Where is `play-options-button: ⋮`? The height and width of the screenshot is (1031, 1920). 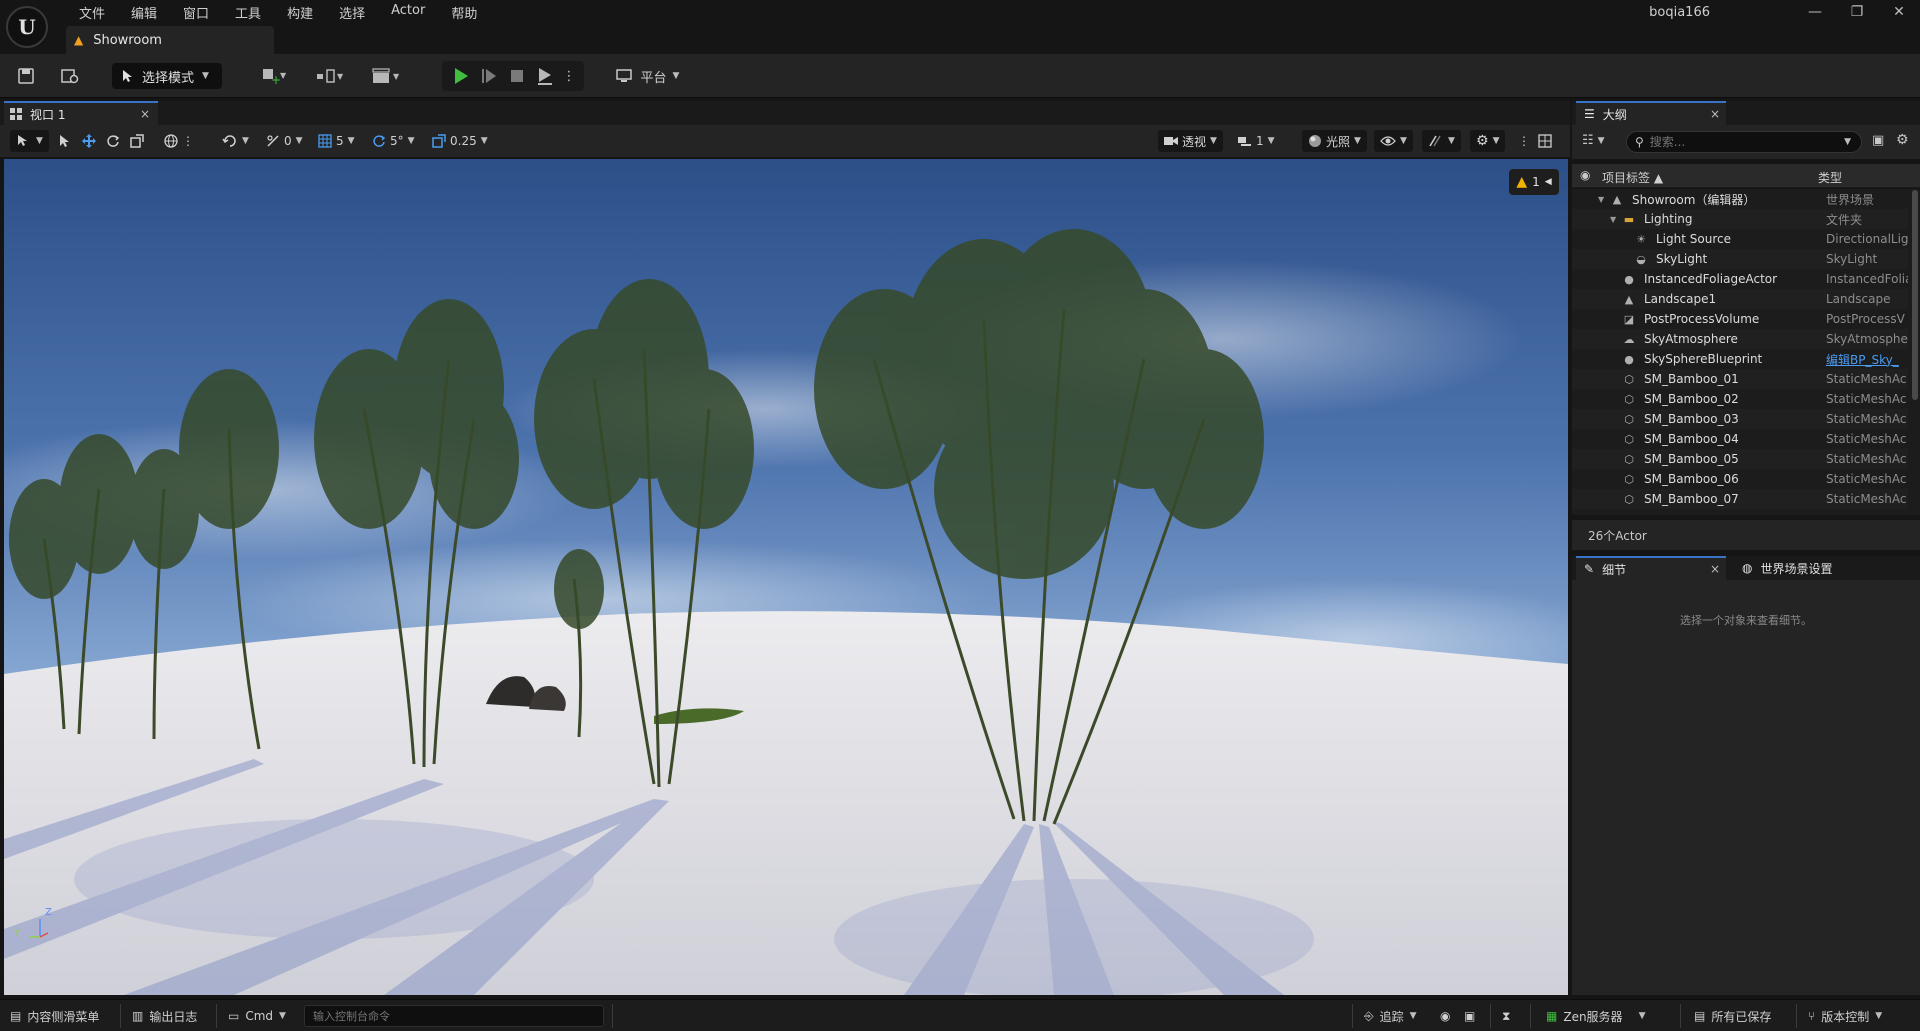 play-options-button: ⋮ is located at coordinates (569, 76).